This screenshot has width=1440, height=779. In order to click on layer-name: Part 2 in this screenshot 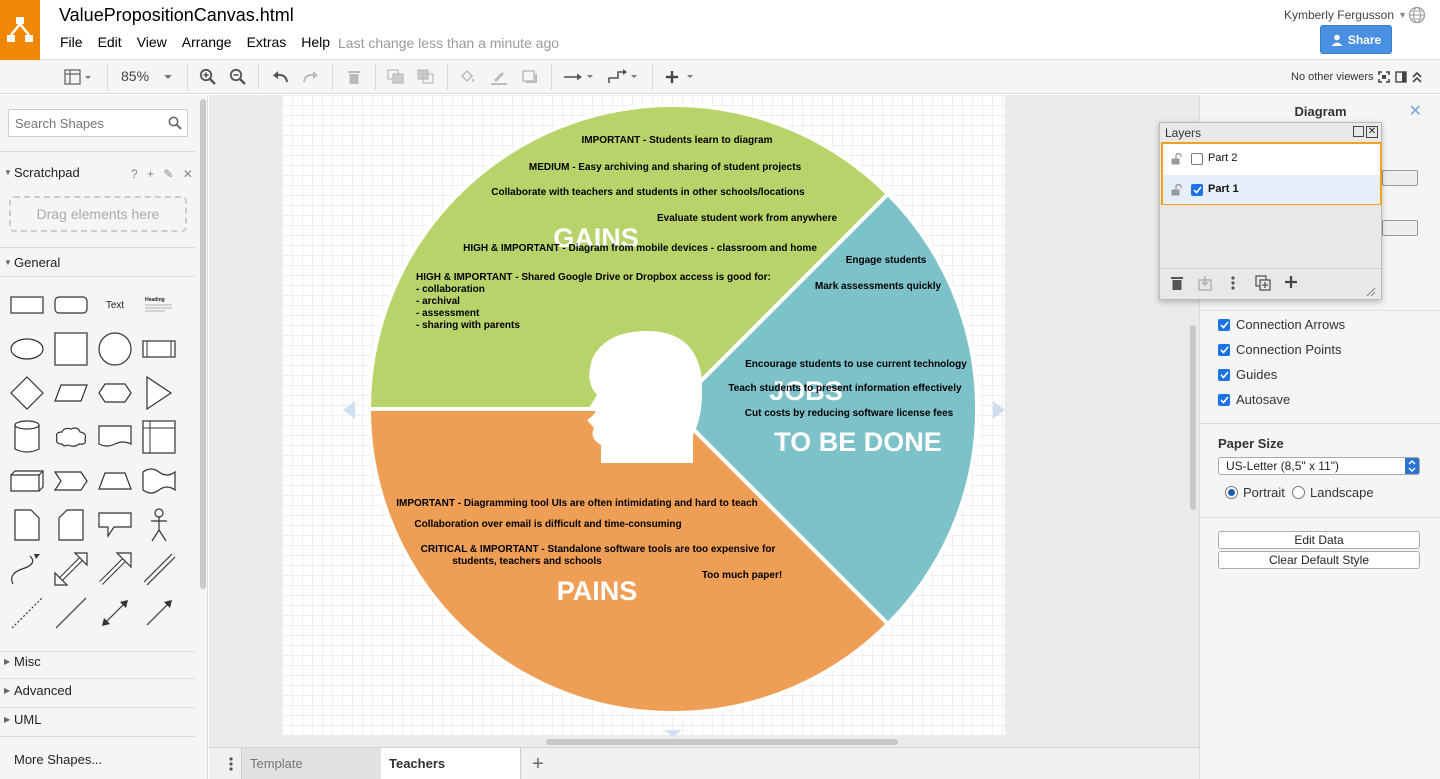, I will do `click(1222, 158)`.